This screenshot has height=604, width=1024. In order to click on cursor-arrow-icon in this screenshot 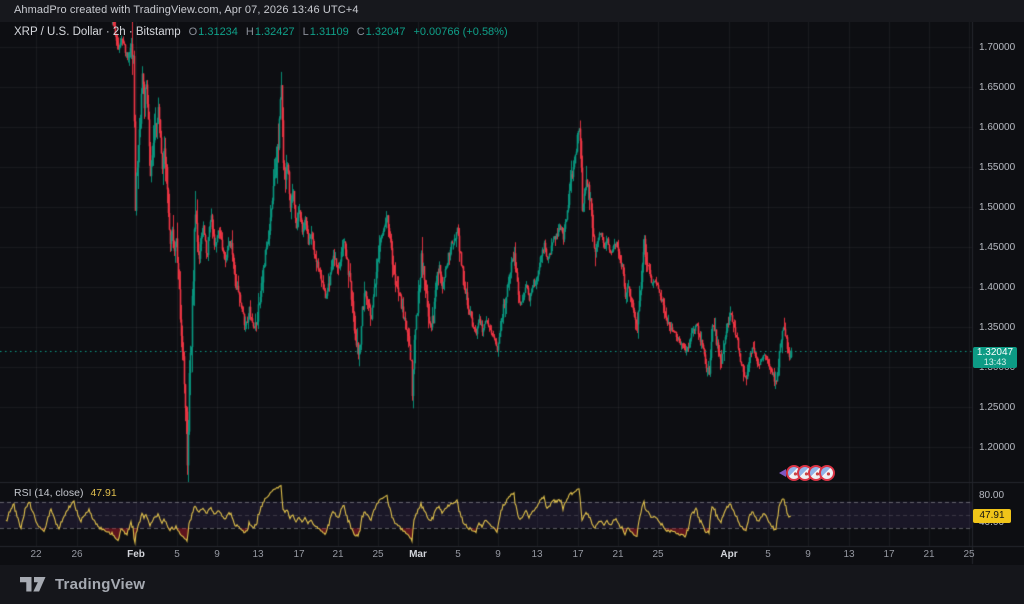, I will do `click(782, 473)`.